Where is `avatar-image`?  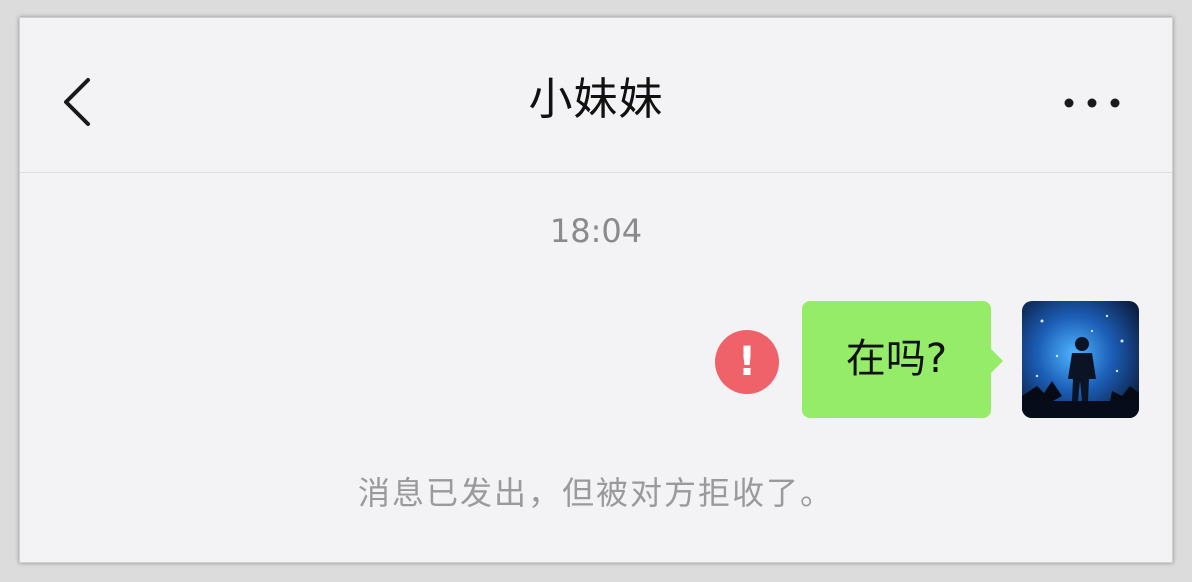 avatar-image is located at coordinates (1080, 359).